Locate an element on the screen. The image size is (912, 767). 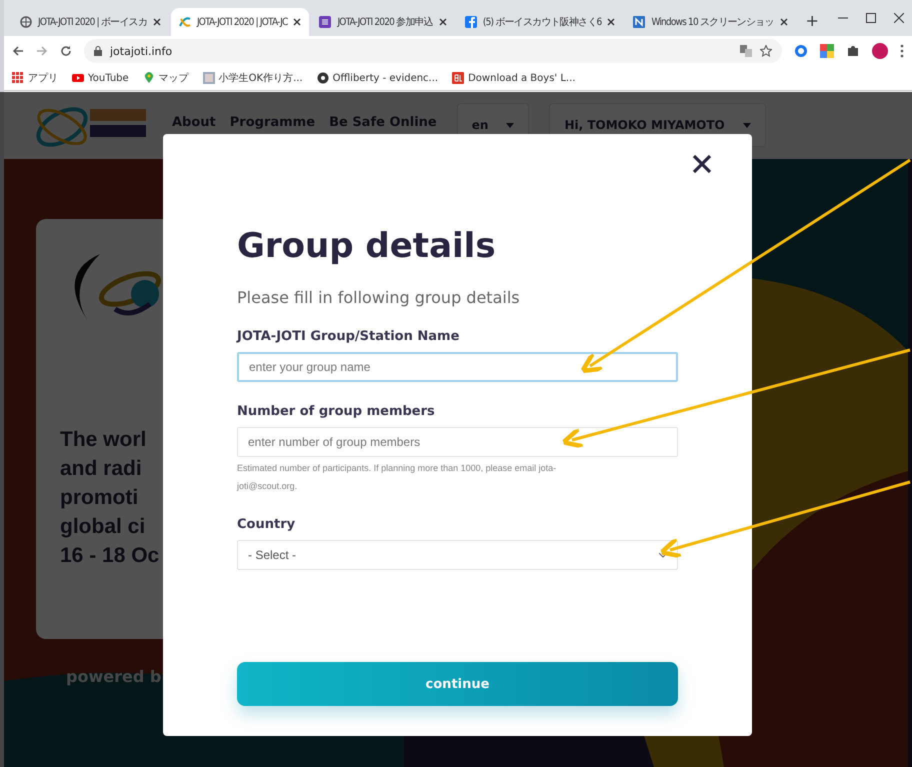
browser-tab: JOTA-JOTI 2020 | ボーイスカ is located at coordinates (90, 22).